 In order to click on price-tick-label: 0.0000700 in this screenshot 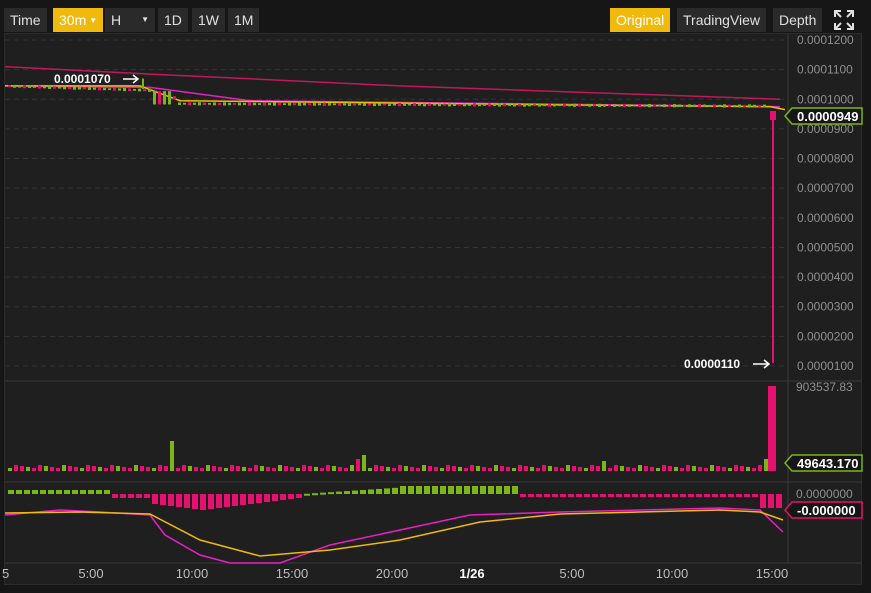, I will do `click(825, 188)`.